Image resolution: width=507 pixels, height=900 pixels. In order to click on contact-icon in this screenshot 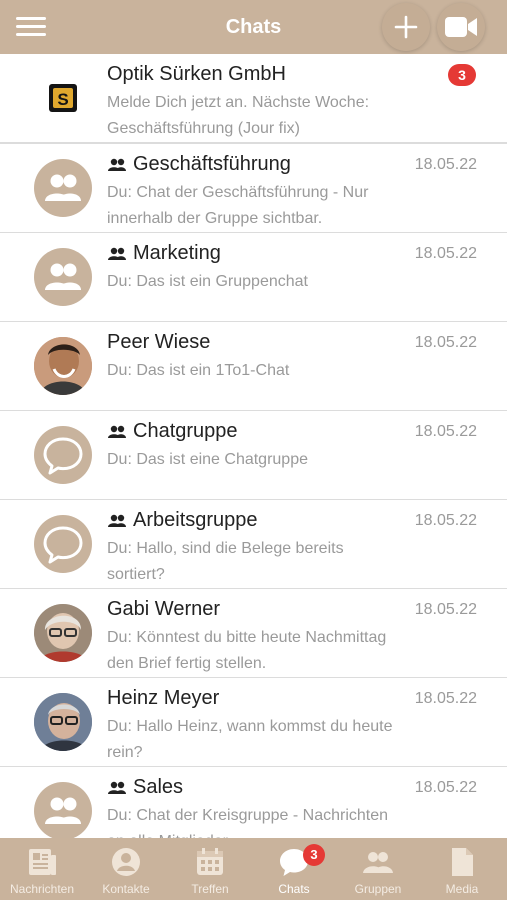, I will do `click(126, 862)`.